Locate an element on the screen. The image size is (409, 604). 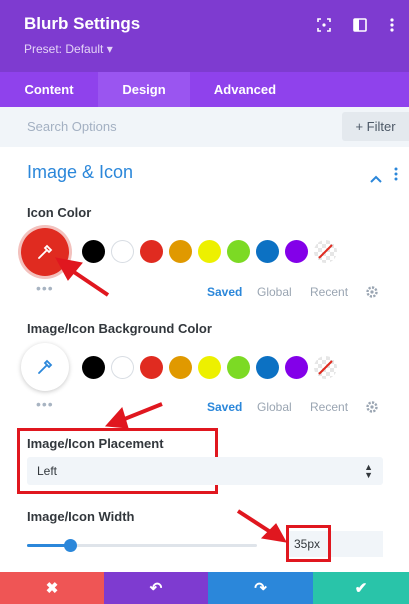
fullscreen-icon is located at coordinates (324, 25).